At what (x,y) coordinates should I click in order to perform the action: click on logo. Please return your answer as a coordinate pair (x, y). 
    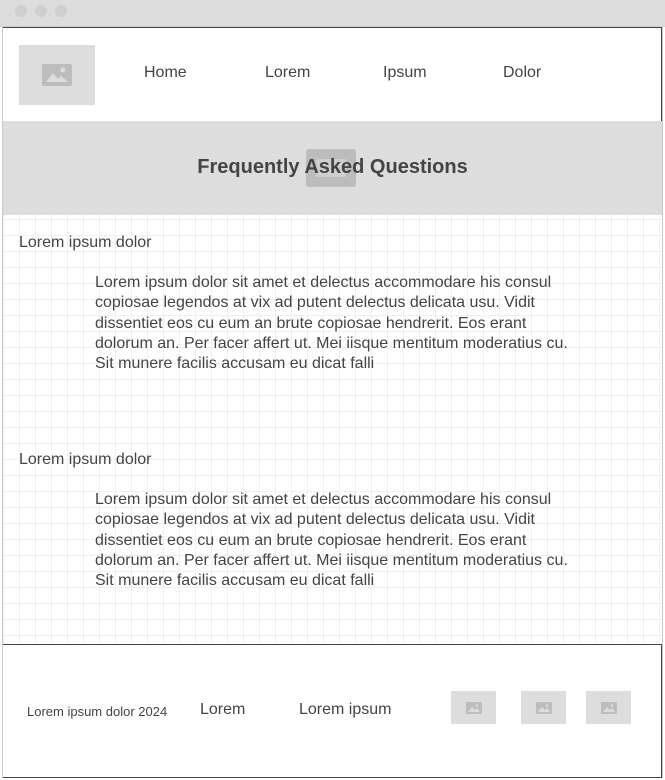
    Looking at the image, I should click on (57, 75).